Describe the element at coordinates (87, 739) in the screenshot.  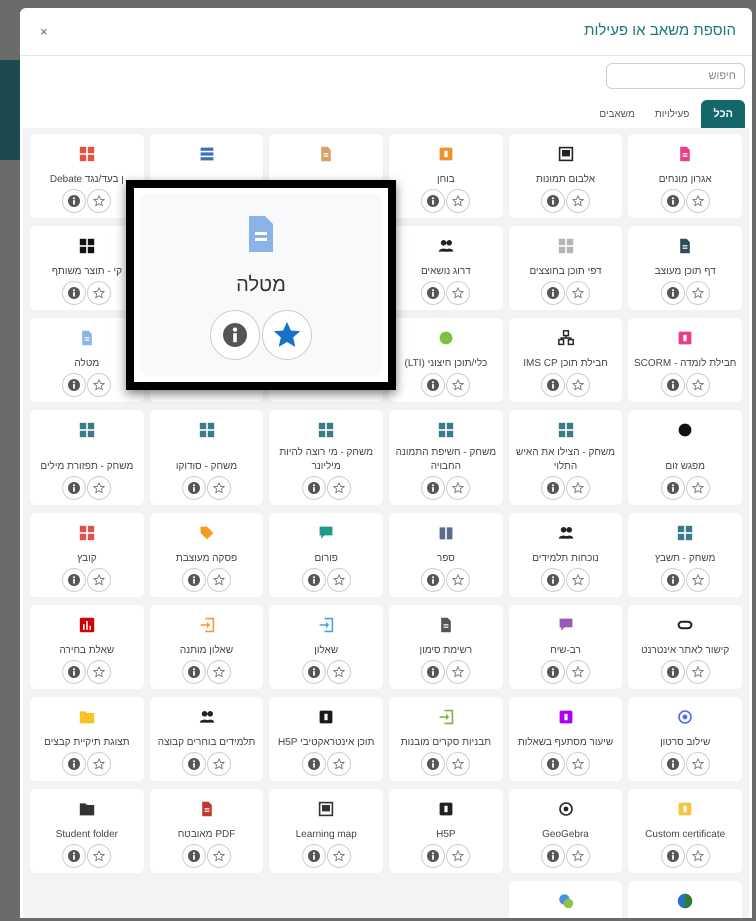
I see `activity-card: תצוגת תיקיית קבצים` at that location.